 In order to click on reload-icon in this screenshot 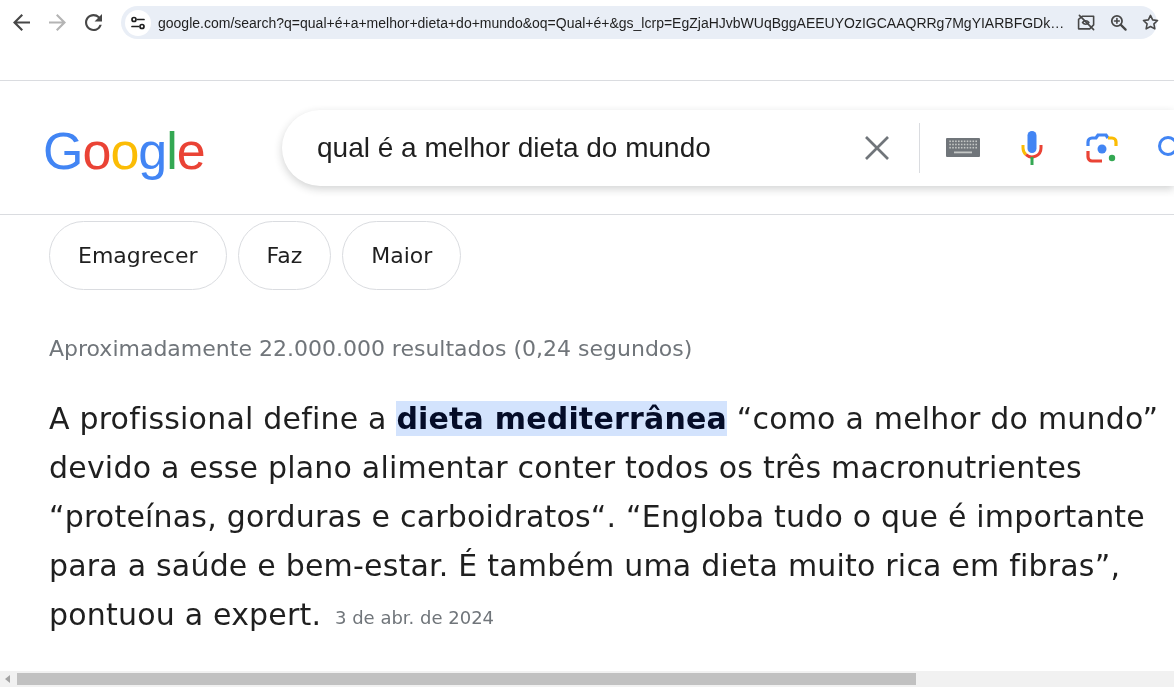, I will do `click(93, 22)`.